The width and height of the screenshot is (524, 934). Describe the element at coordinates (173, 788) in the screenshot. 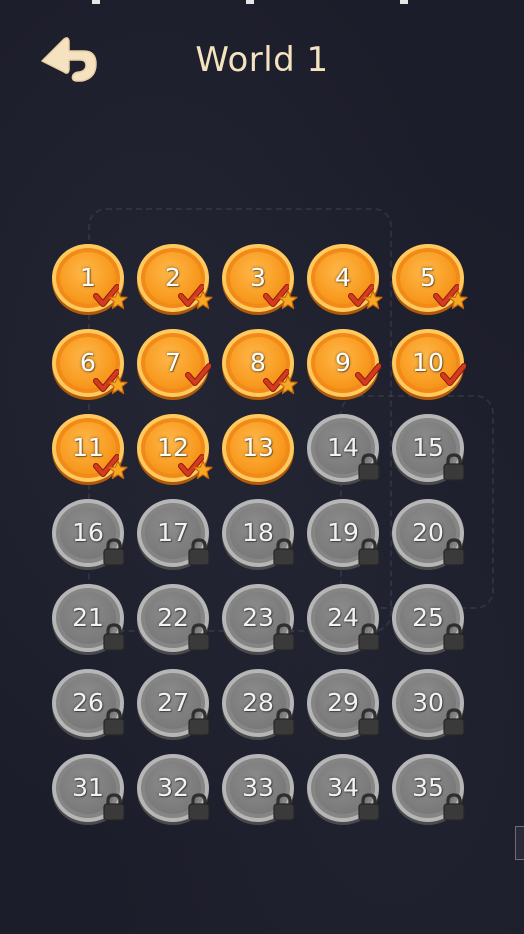

I see `level-button-32: 32` at that location.